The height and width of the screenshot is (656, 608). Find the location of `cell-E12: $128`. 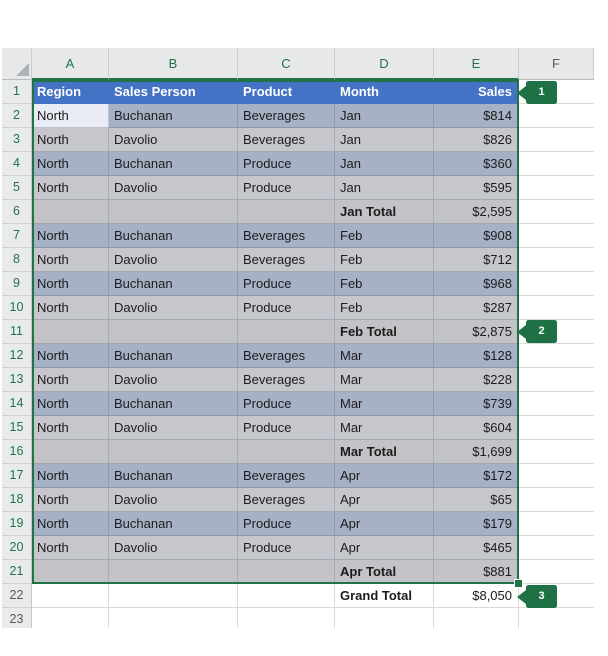

cell-E12: $128 is located at coordinates (476, 356).